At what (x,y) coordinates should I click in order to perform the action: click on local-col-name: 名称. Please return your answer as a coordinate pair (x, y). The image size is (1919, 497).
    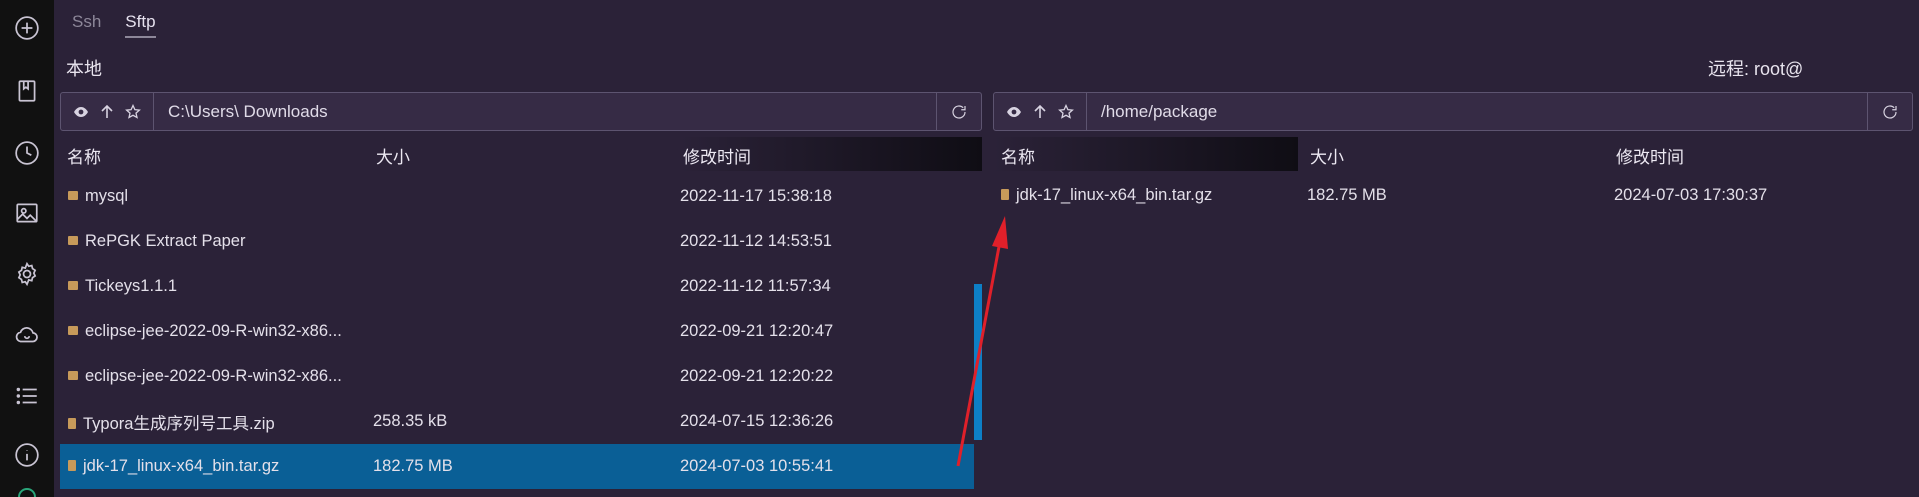
    Looking at the image, I should click on (84, 155).